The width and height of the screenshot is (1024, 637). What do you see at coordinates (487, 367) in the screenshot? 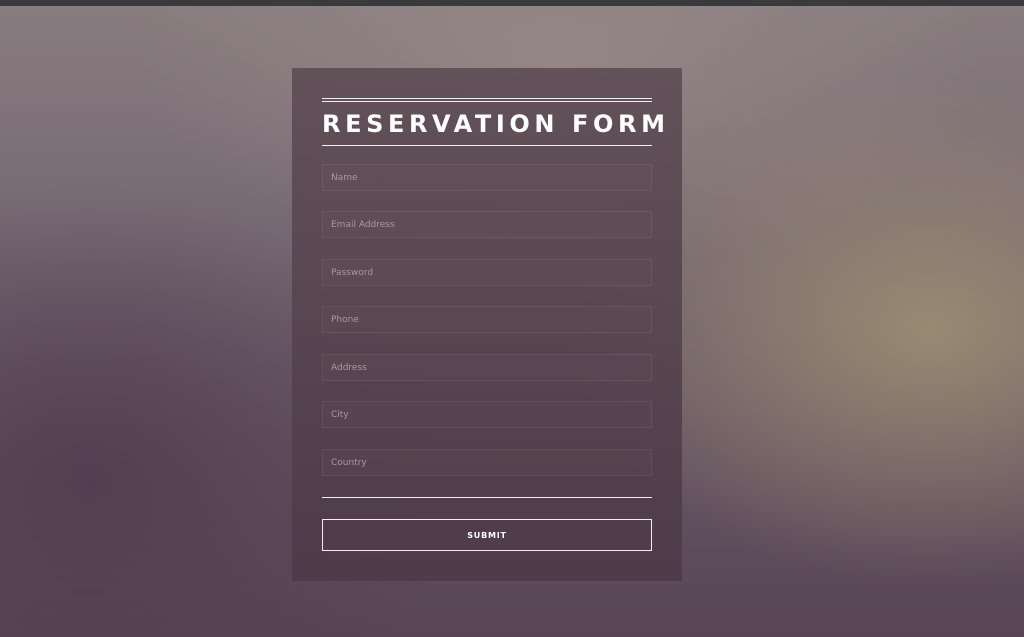
I see `address-input` at bounding box center [487, 367].